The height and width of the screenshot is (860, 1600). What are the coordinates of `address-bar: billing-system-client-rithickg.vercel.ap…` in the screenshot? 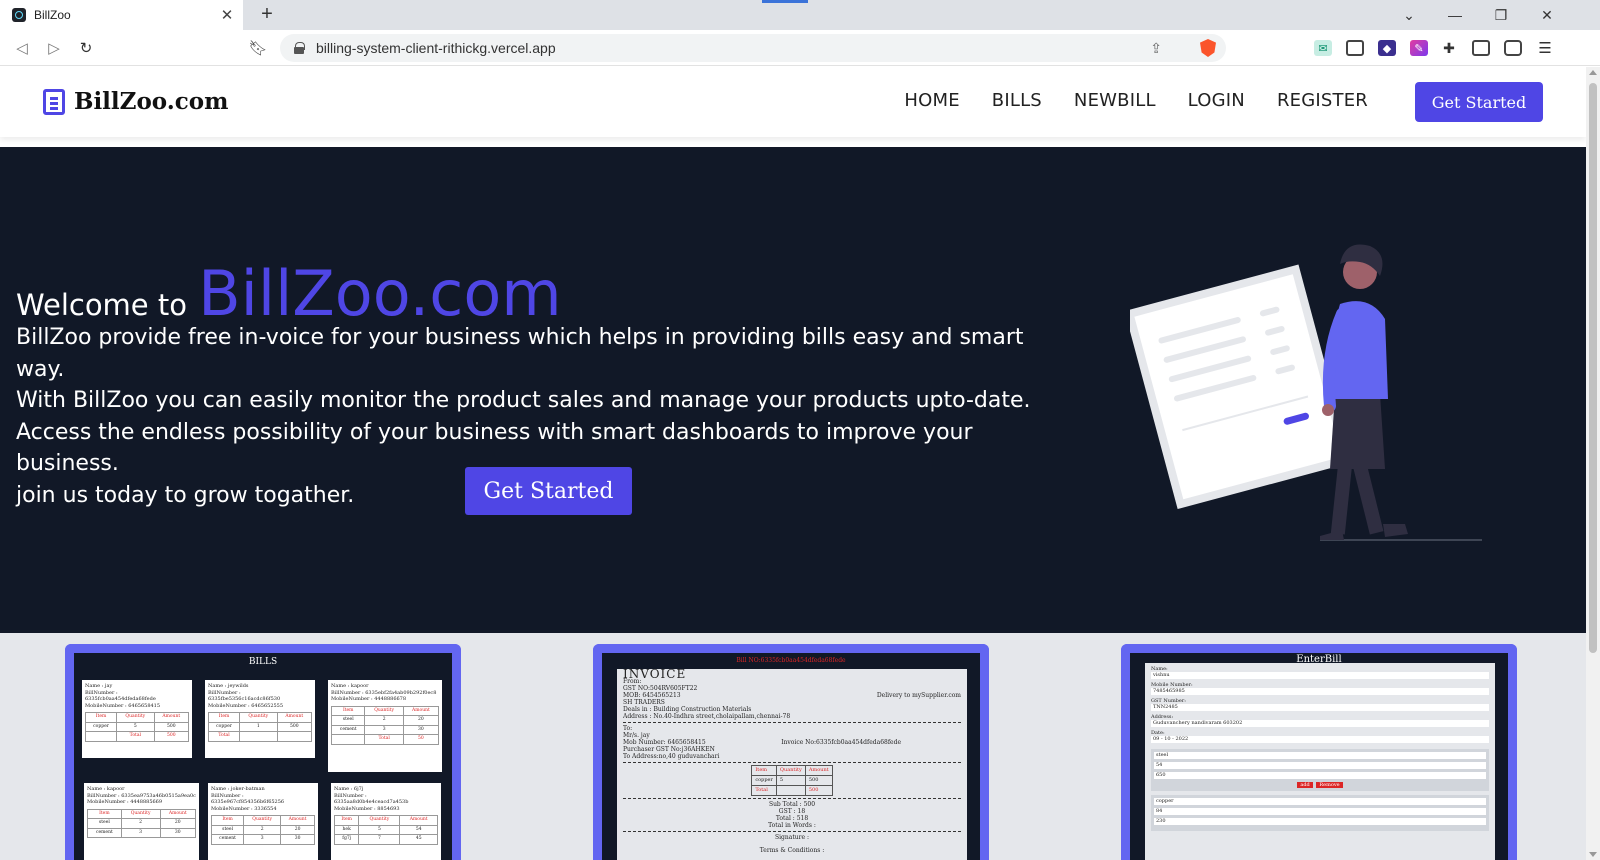 It's located at (753, 48).